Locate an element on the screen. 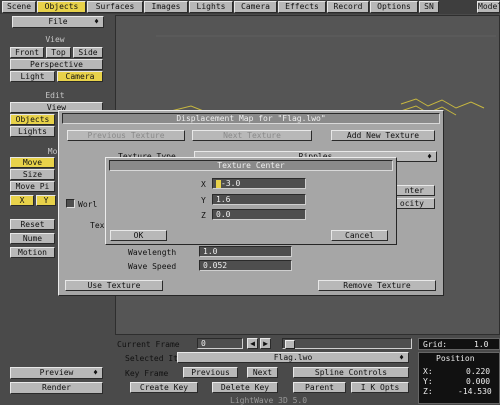 Image resolution: width=500 pixels, height=405 pixels. next-texture-button: Next Texture is located at coordinates (252, 135).